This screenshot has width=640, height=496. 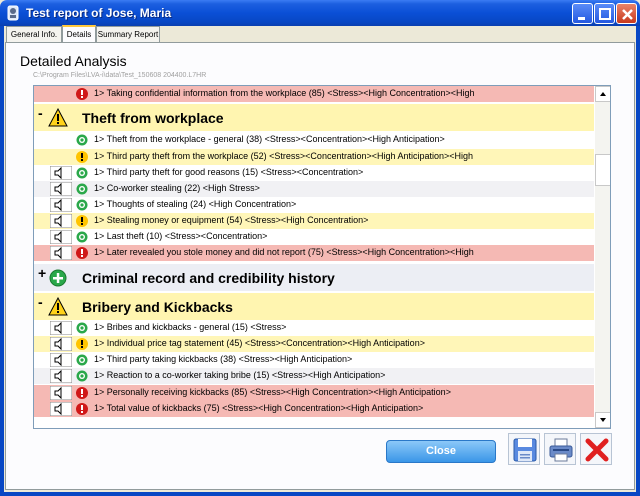 I want to click on tab-details: Details, so click(x=79, y=33).